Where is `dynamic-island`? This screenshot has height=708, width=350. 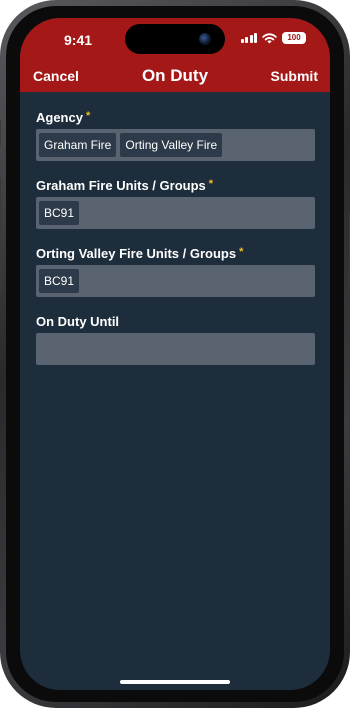
dynamic-island is located at coordinates (175, 39).